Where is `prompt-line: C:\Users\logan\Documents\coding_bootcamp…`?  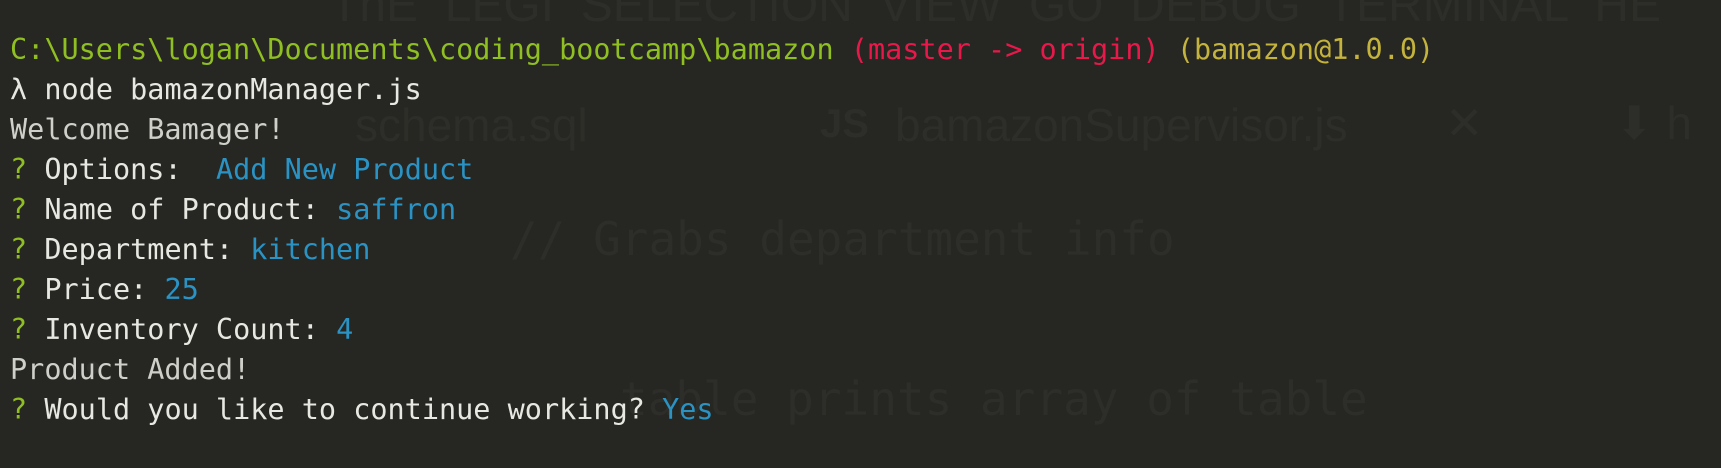 prompt-line: C:\Users\logan\Documents\coding_bootcamp… is located at coordinates (865, 50).